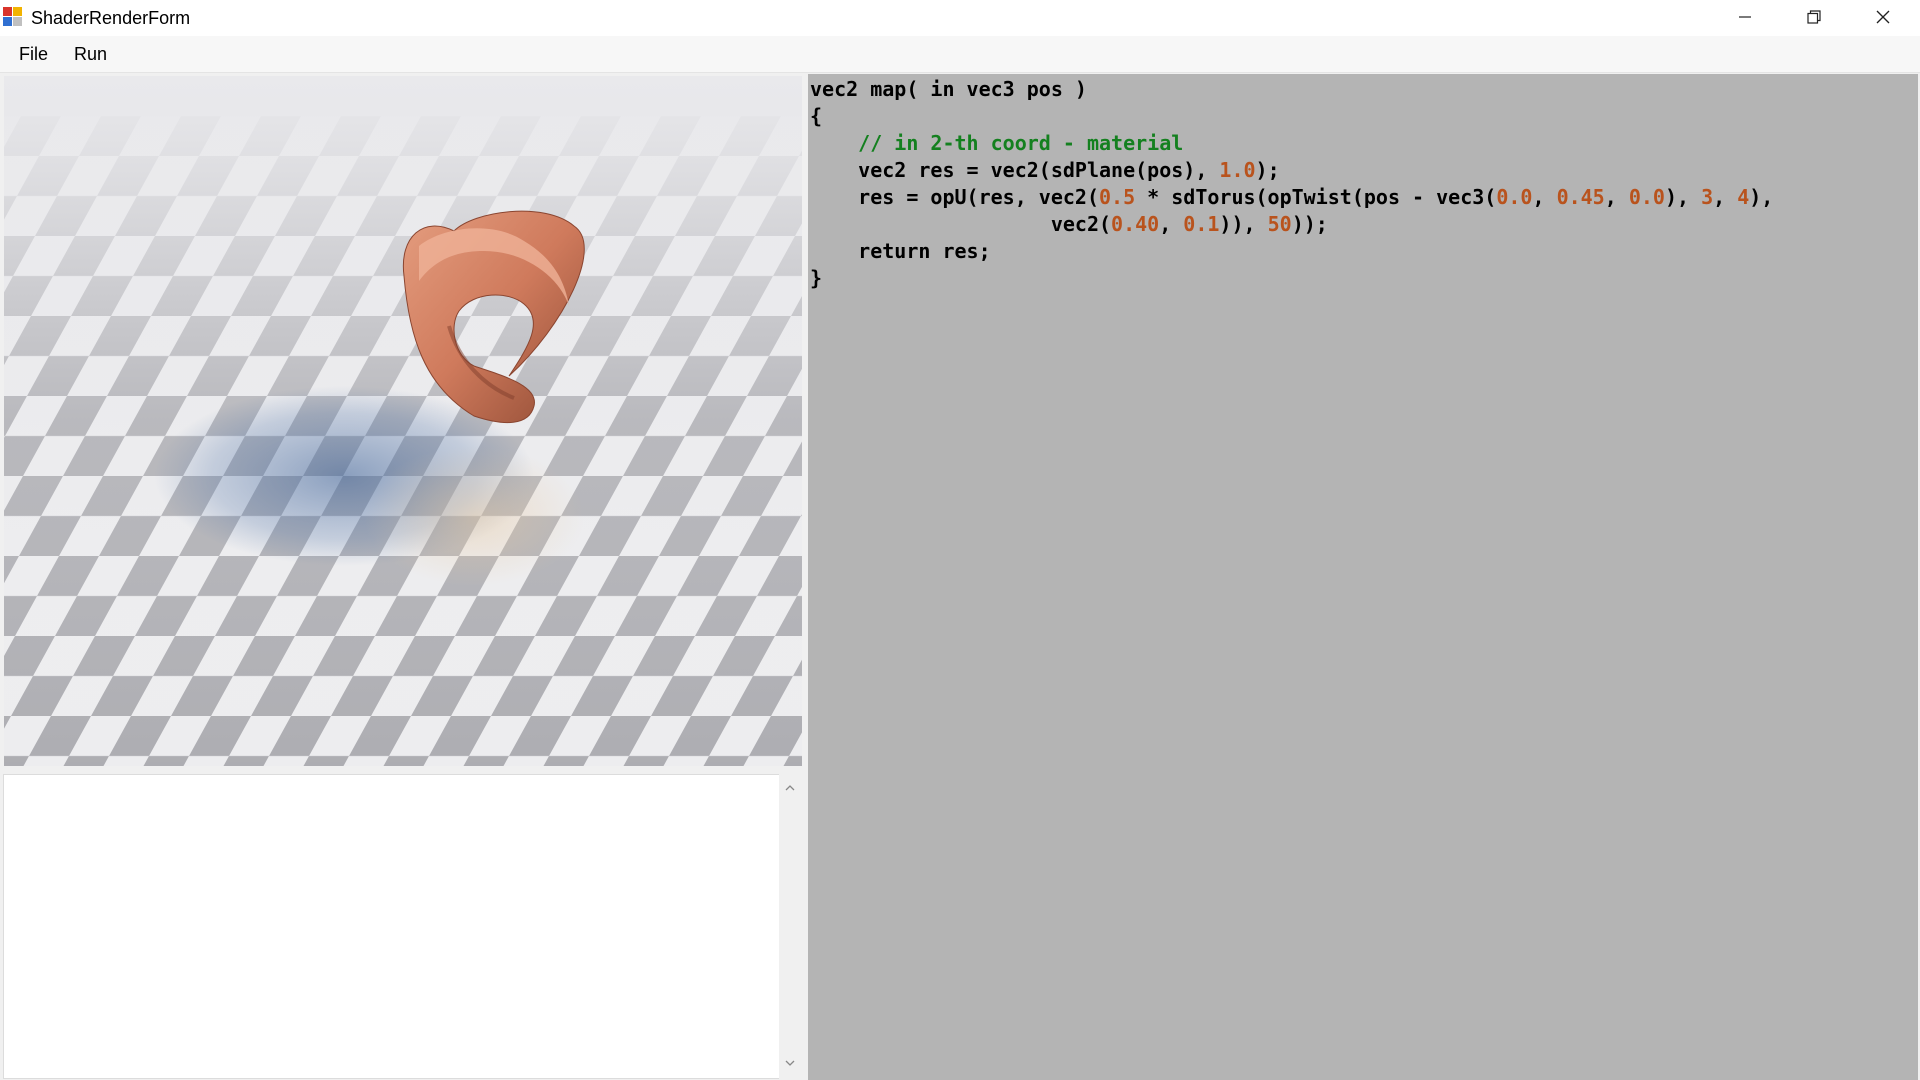  What do you see at coordinates (1291, 251) in the screenshot?
I see `code-line: return res;` at bounding box center [1291, 251].